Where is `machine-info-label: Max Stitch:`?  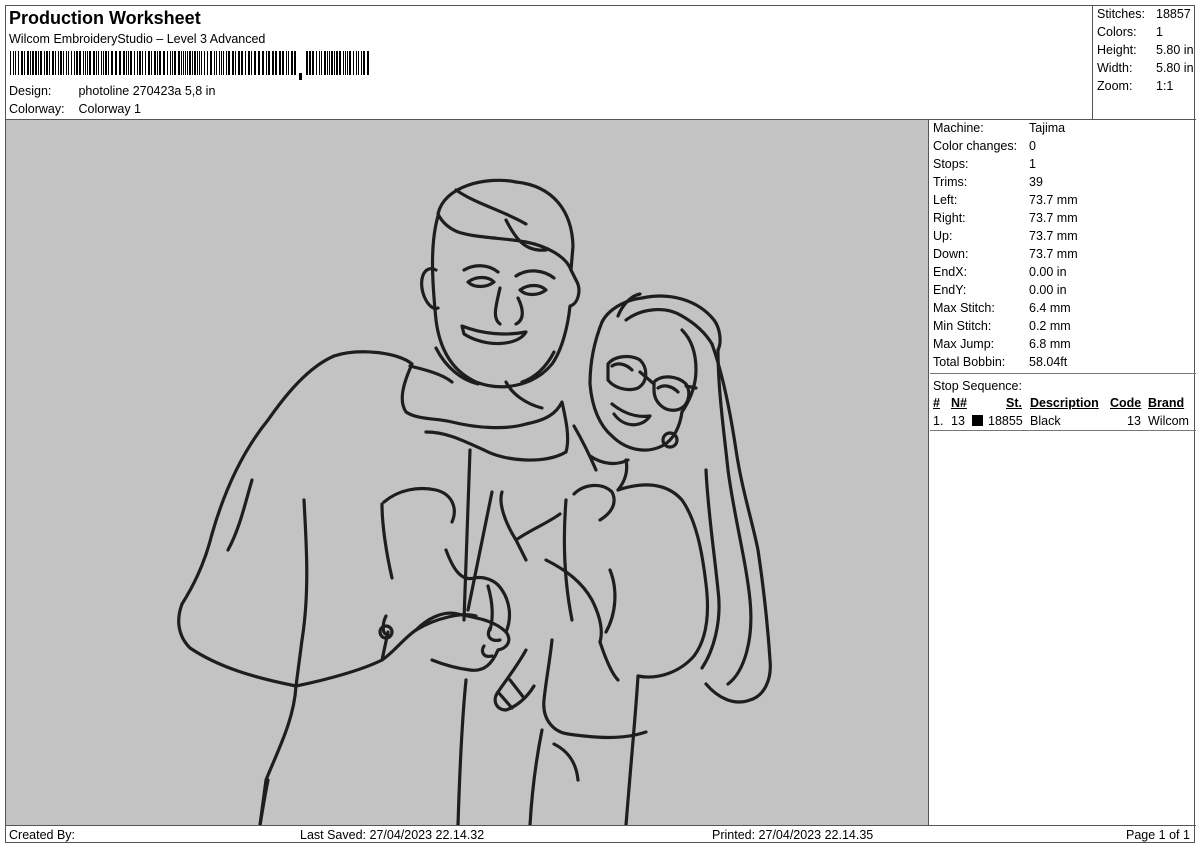 machine-info-label: Max Stitch: is located at coordinates (964, 308).